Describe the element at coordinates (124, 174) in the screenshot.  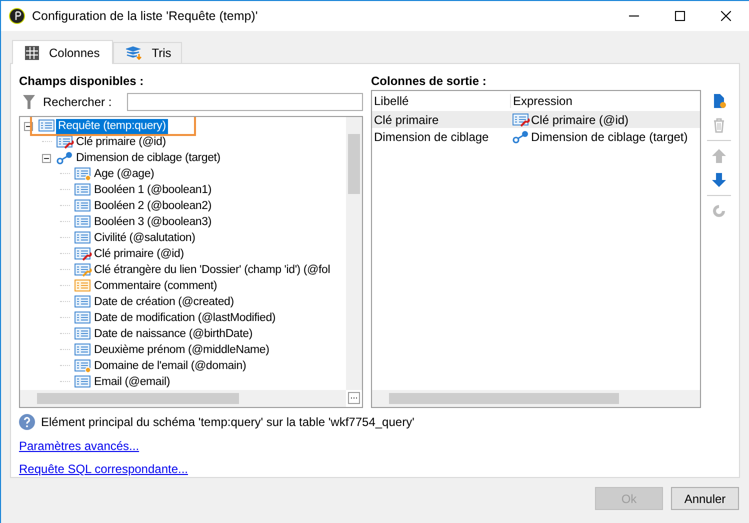
I see `tree-item: Age (@age)` at that location.